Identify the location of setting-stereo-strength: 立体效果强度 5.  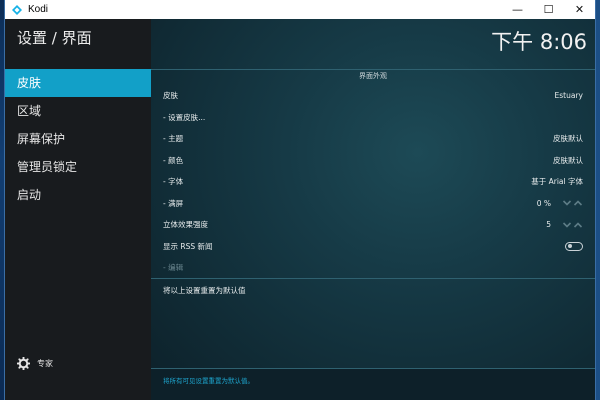
(373, 225).